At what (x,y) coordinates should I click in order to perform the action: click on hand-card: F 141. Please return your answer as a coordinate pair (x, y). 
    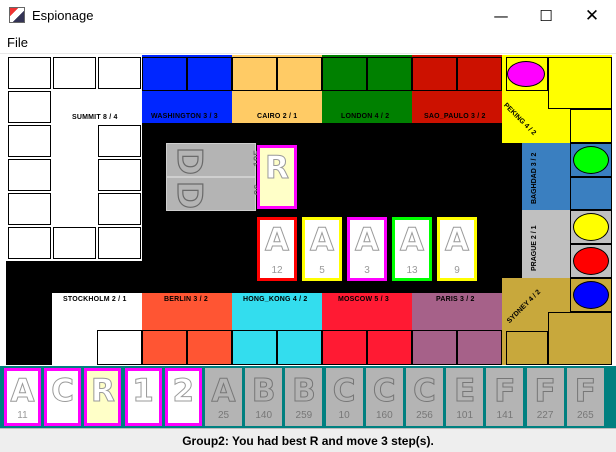
    Looking at the image, I should click on (505, 397).